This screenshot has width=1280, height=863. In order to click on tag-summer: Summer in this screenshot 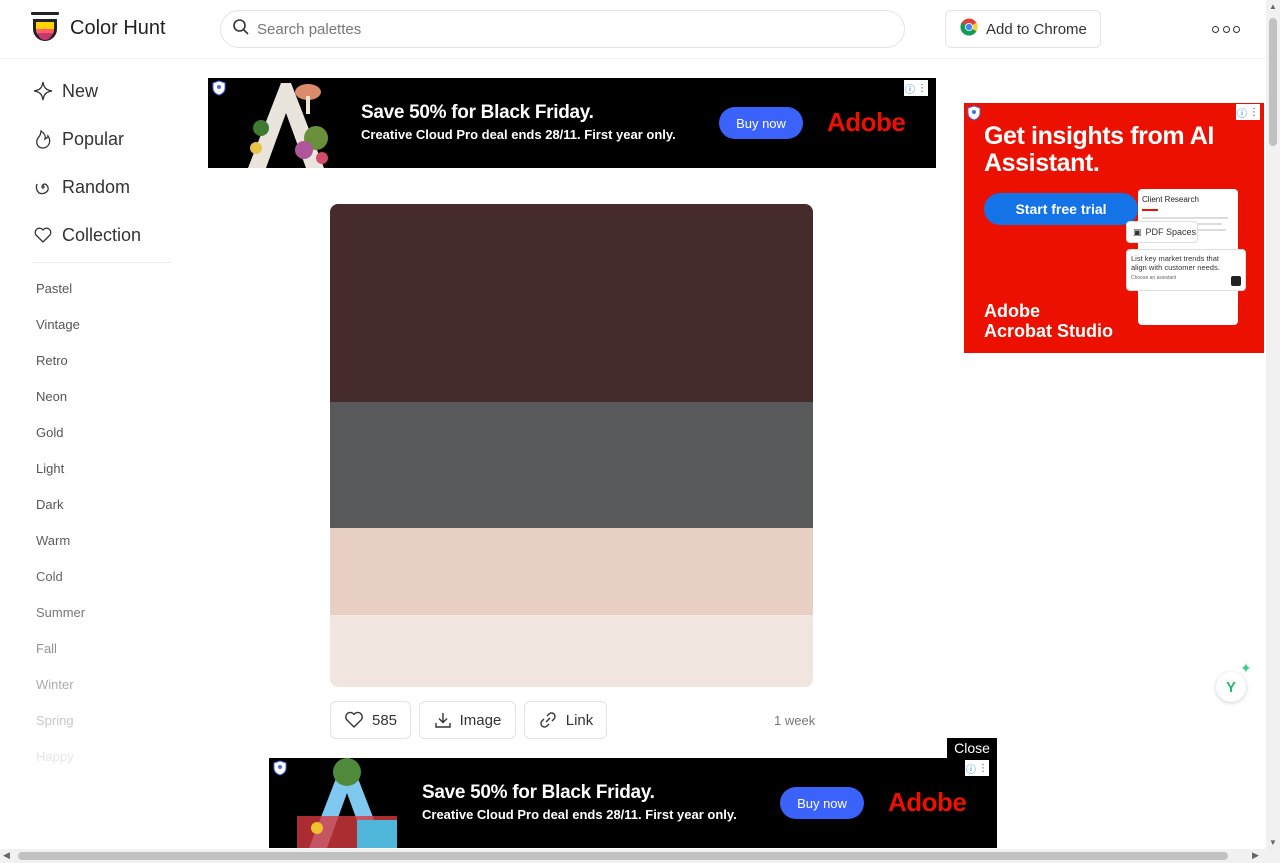, I will do `click(60, 612)`.